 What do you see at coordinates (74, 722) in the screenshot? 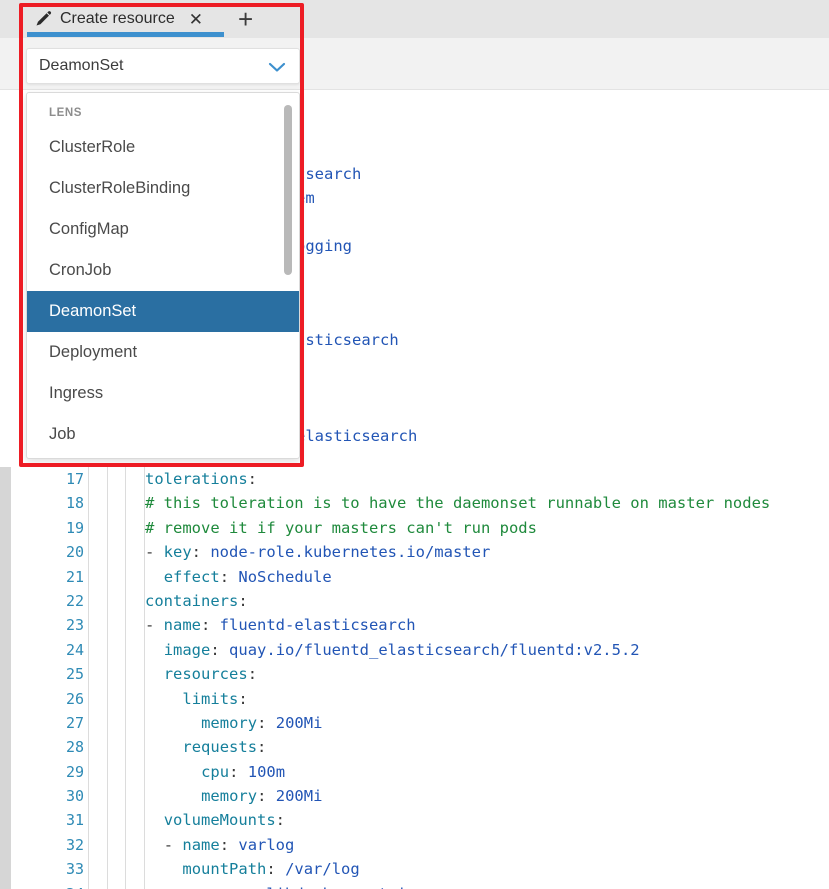
I see `line-number: 27` at bounding box center [74, 722].